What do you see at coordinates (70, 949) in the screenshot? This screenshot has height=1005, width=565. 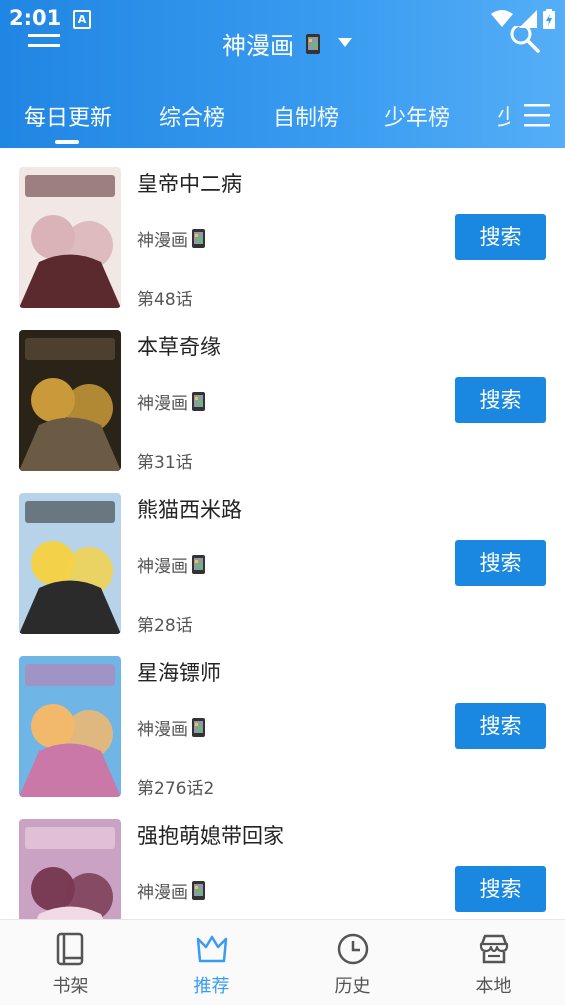 I see `bookshelf-icon` at bounding box center [70, 949].